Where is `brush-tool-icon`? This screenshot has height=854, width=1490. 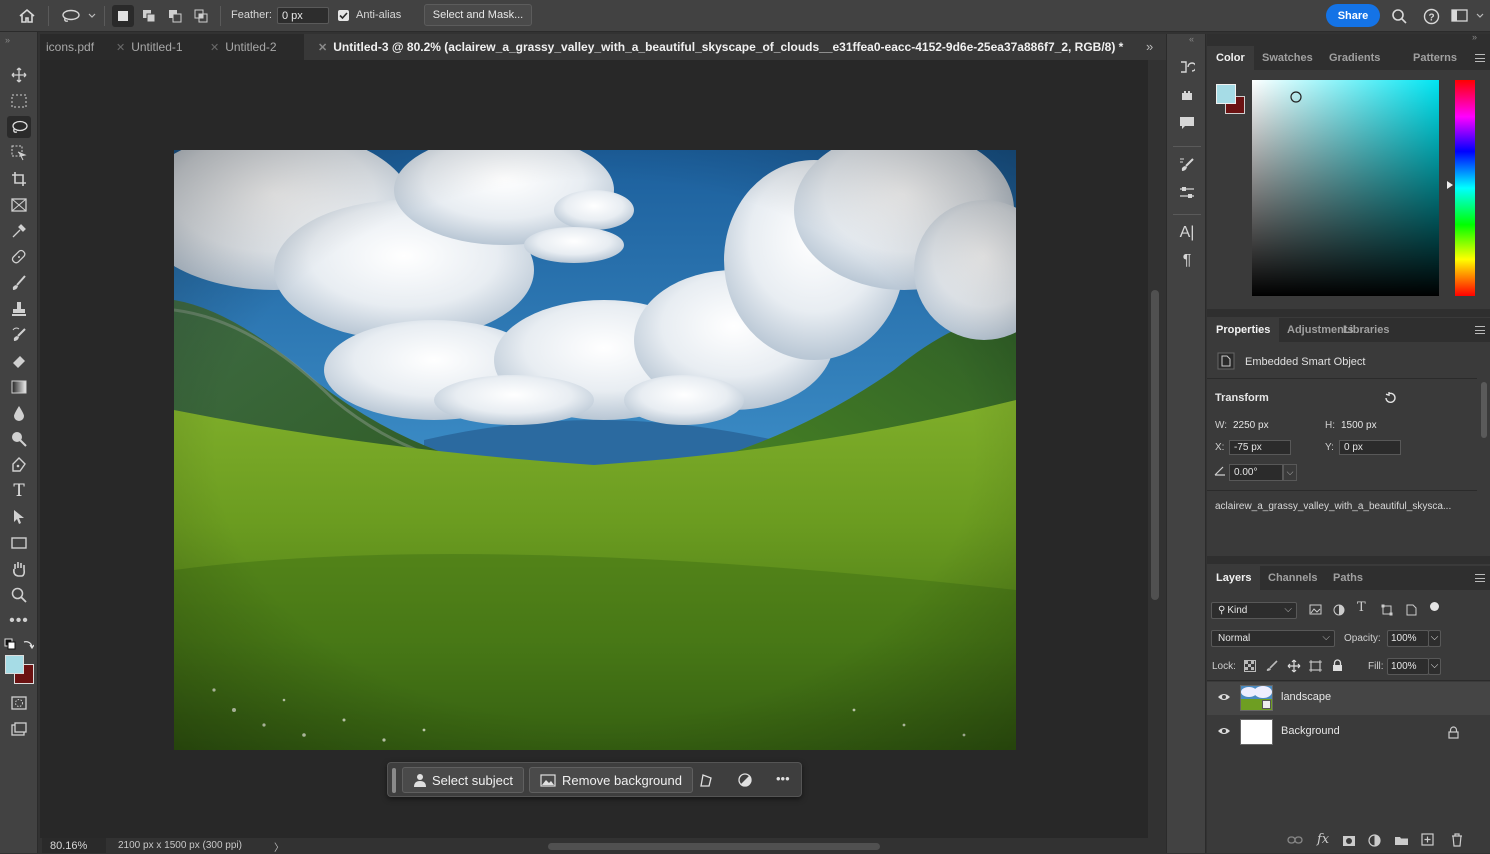
brush-tool-icon is located at coordinates (19, 283).